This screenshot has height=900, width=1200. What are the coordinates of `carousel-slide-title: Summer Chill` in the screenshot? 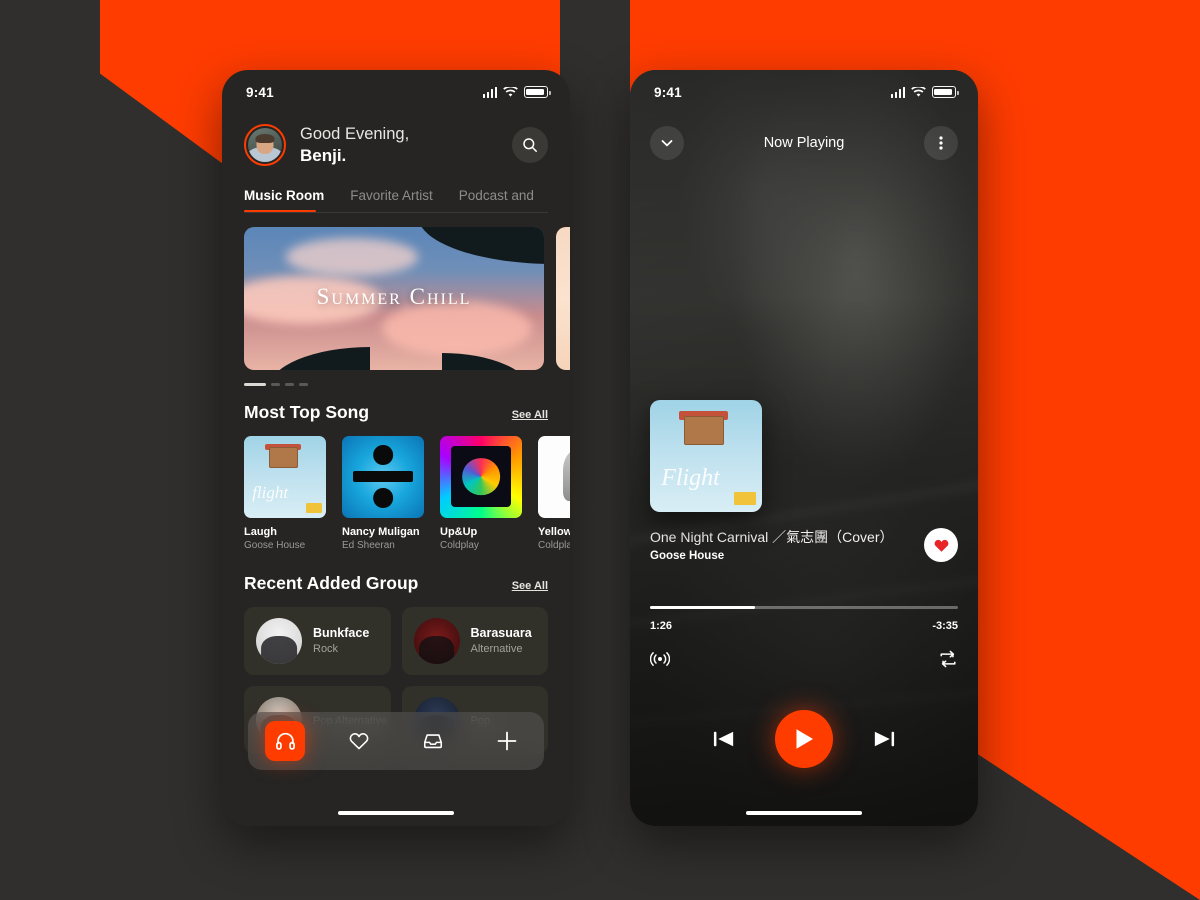 It's located at (394, 296).